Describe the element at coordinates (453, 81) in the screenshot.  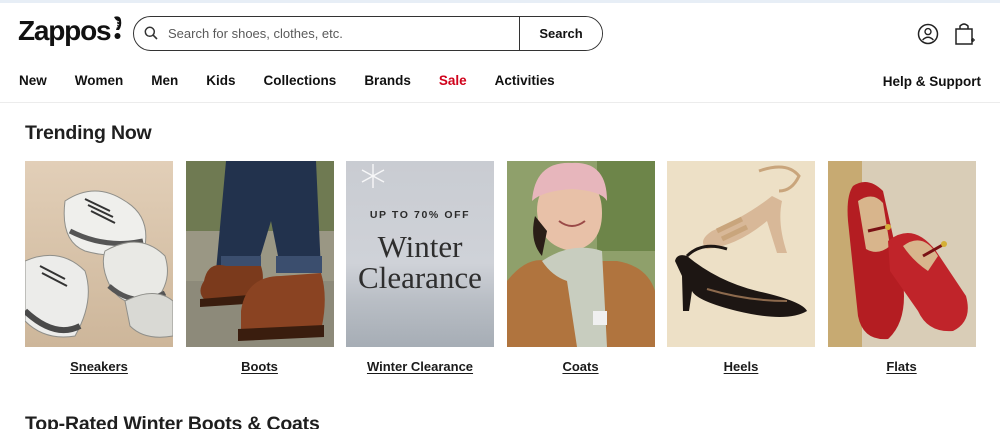
I see `nav-item-sale: Sale` at that location.